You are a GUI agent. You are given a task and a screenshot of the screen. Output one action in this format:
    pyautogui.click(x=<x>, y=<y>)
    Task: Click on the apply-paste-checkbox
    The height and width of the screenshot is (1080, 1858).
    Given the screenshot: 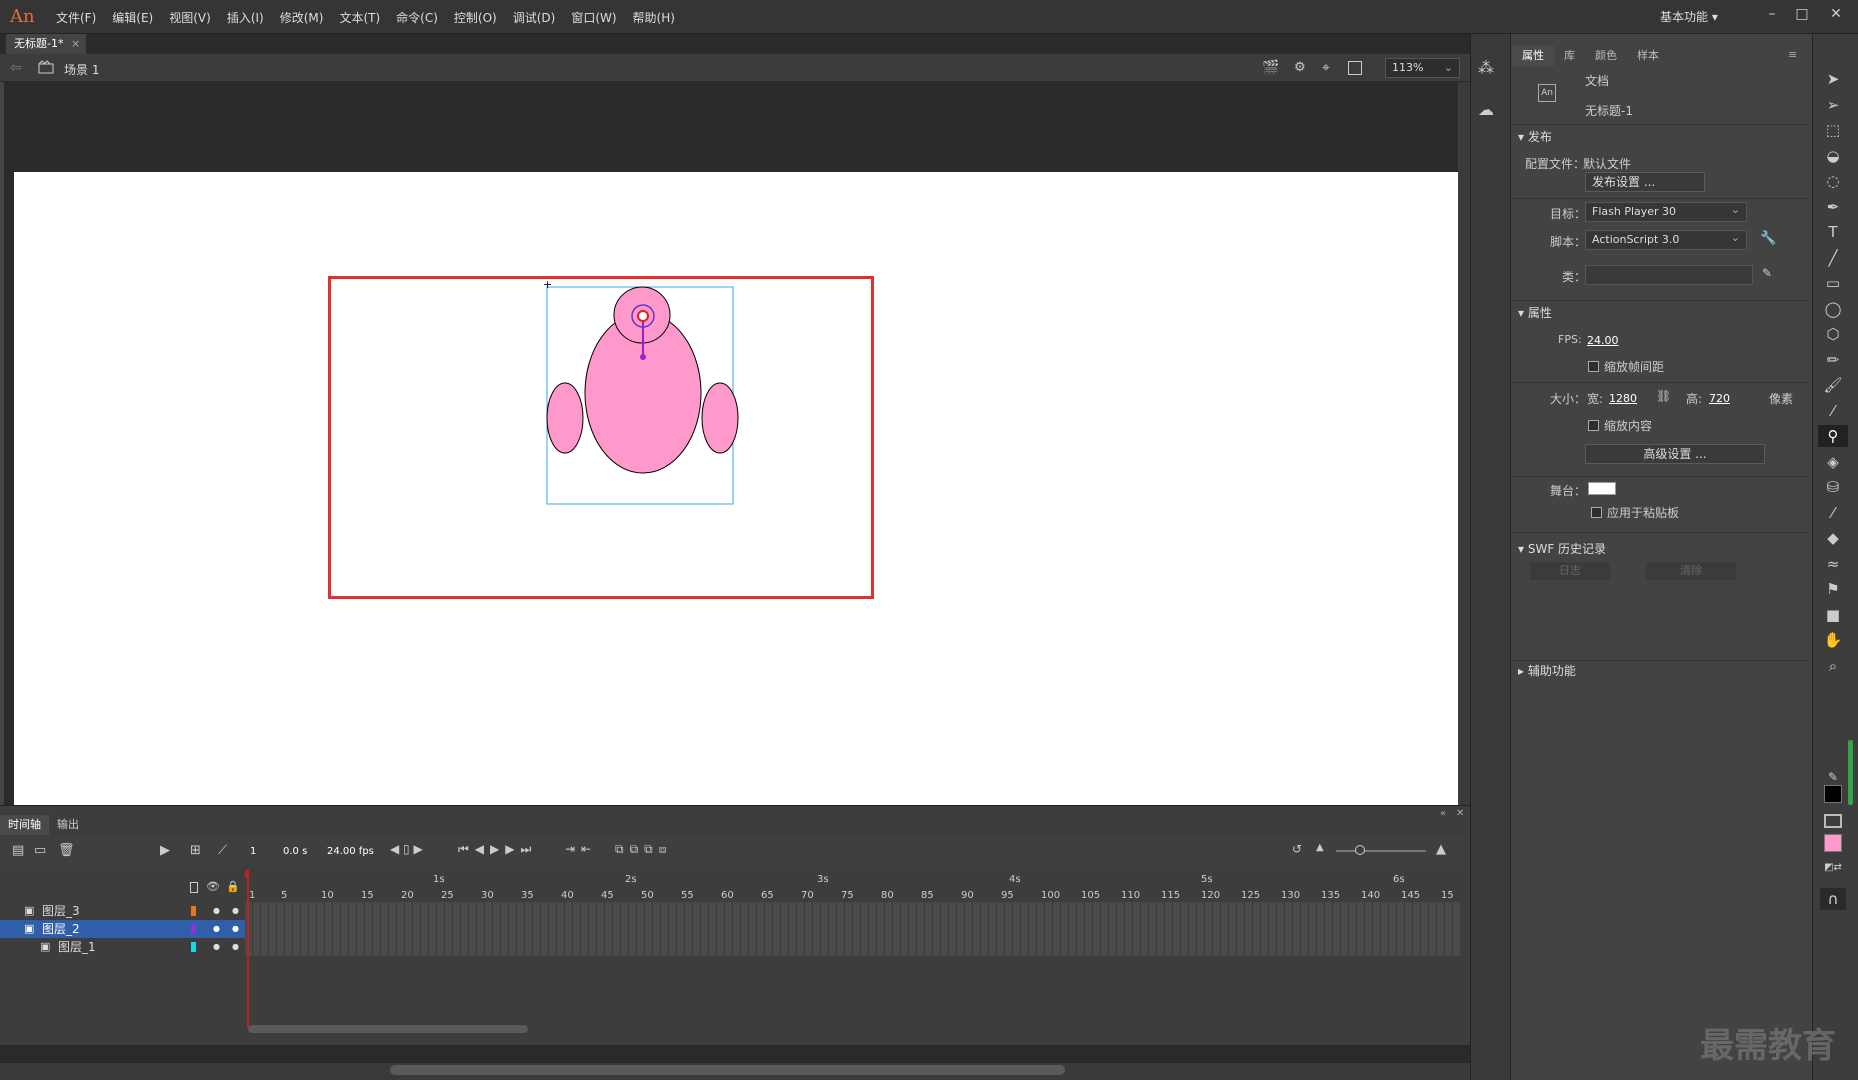 What is the action you would take?
    pyautogui.click(x=1596, y=512)
    